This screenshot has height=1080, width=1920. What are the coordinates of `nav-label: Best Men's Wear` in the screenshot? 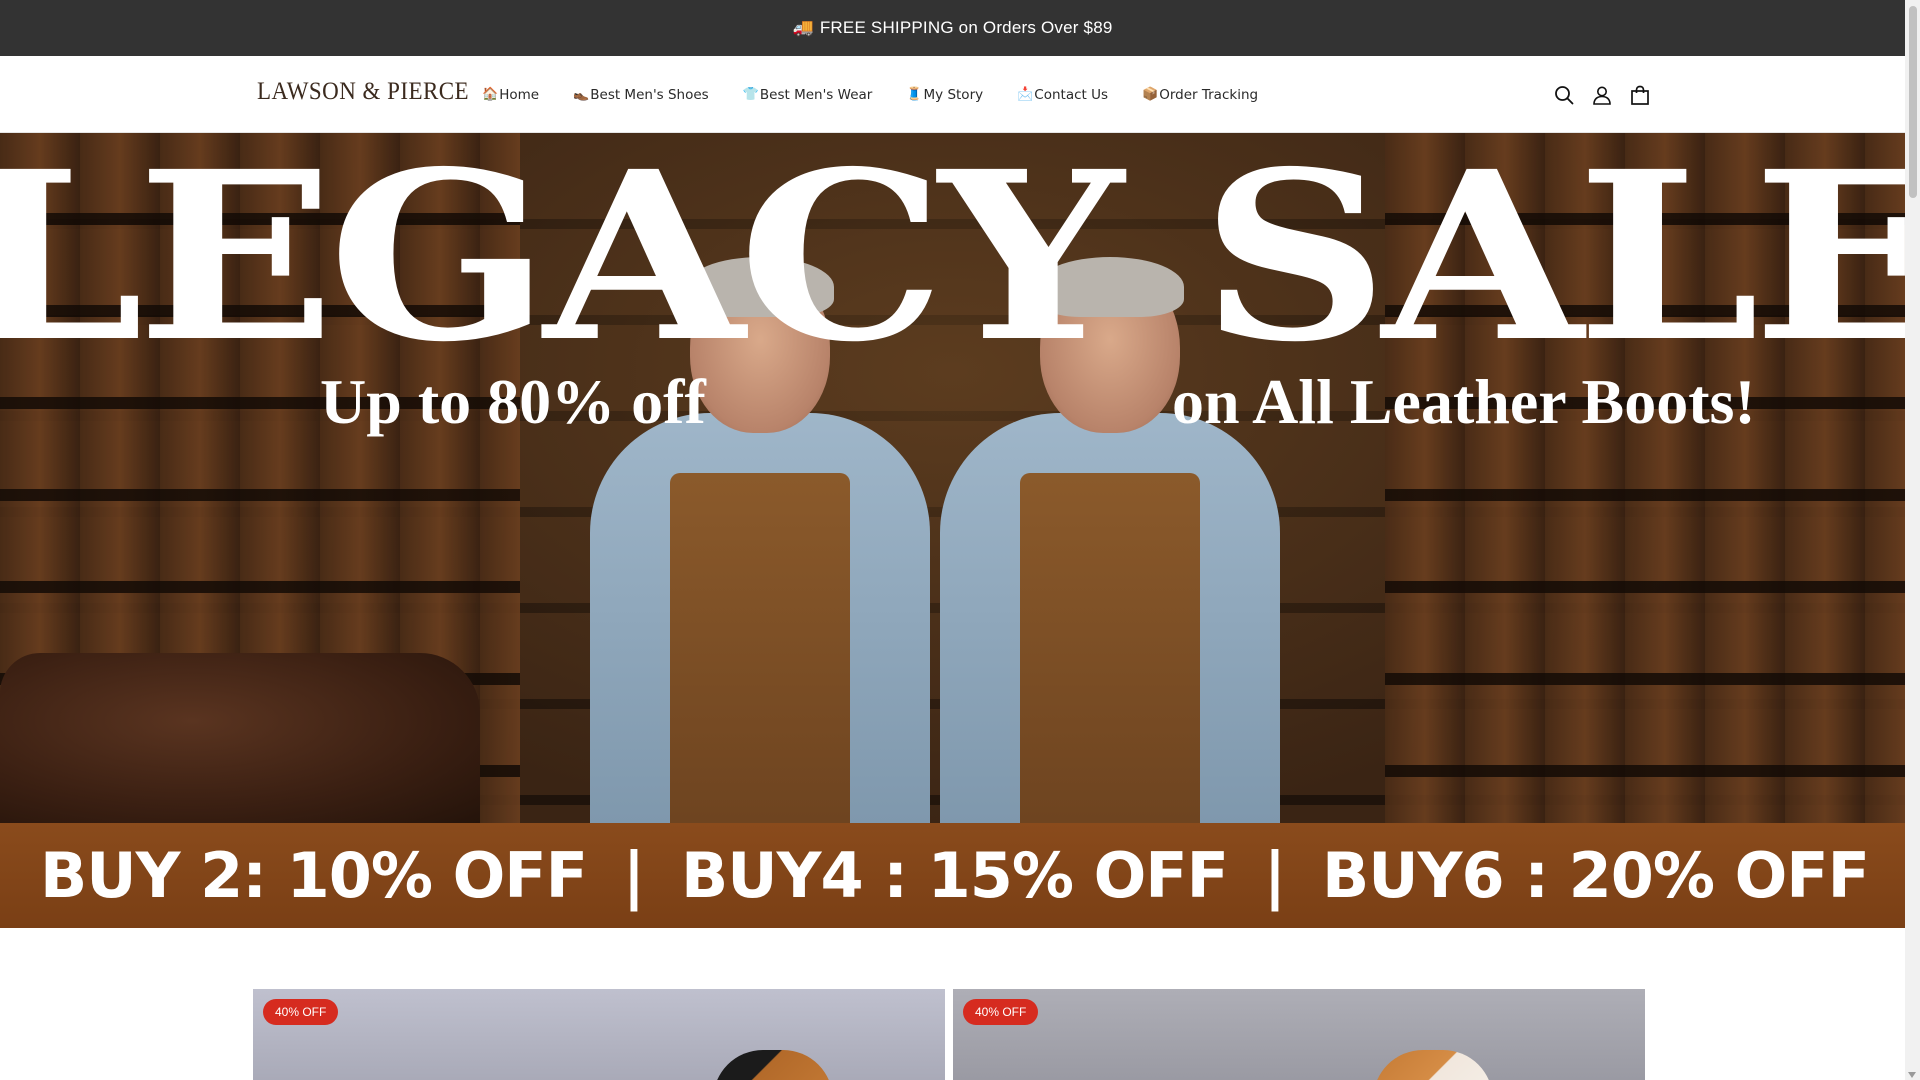 It's located at (816, 94).